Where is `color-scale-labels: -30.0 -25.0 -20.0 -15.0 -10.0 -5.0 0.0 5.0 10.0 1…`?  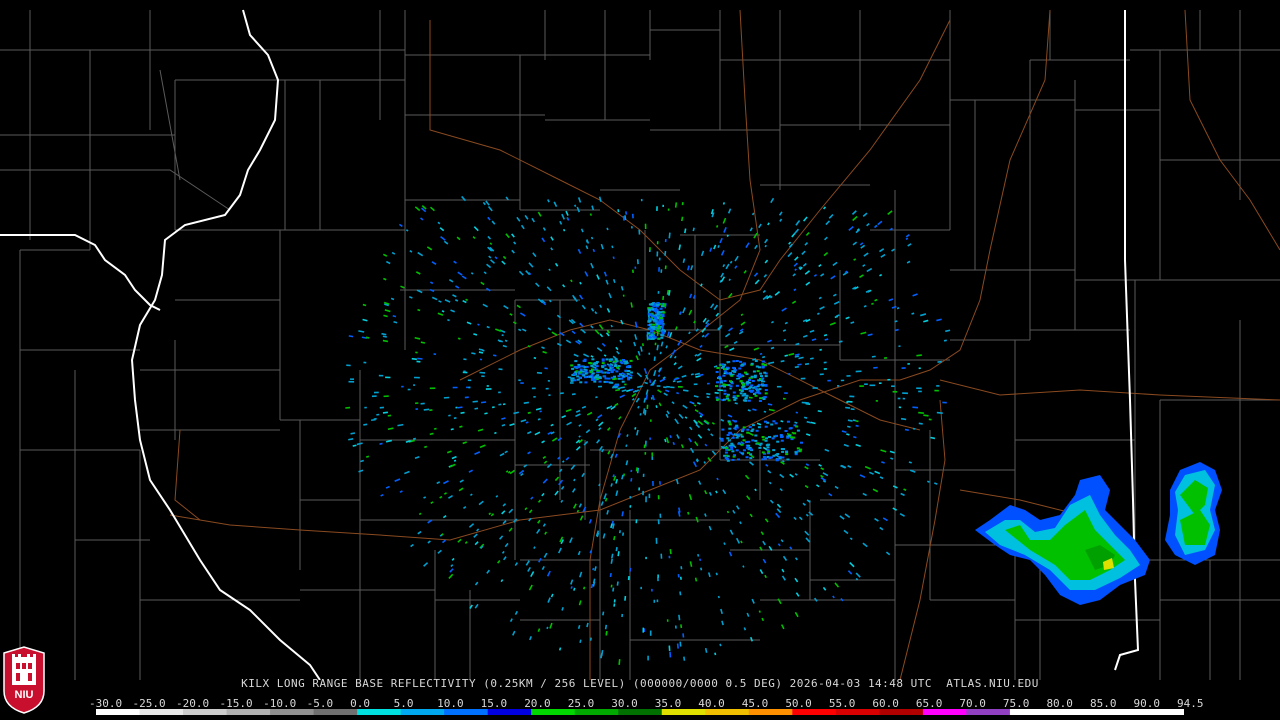
color-scale-labels: -30.0 -25.0 -20.0 -15.0 -10.0 -5.0 0.0 5.0 10.0 1… is located at coordinates (647, 703).